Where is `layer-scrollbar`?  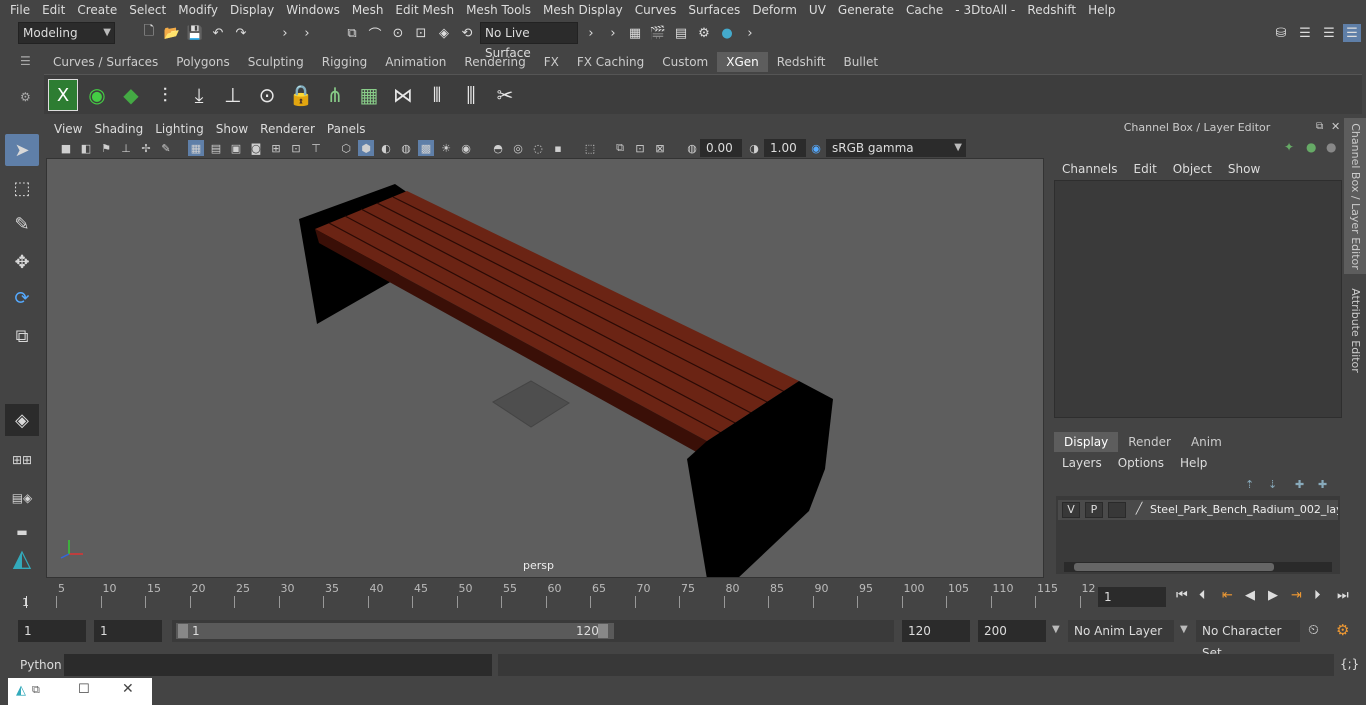
layer-scrollbar is located at coordinates (1198, 567).